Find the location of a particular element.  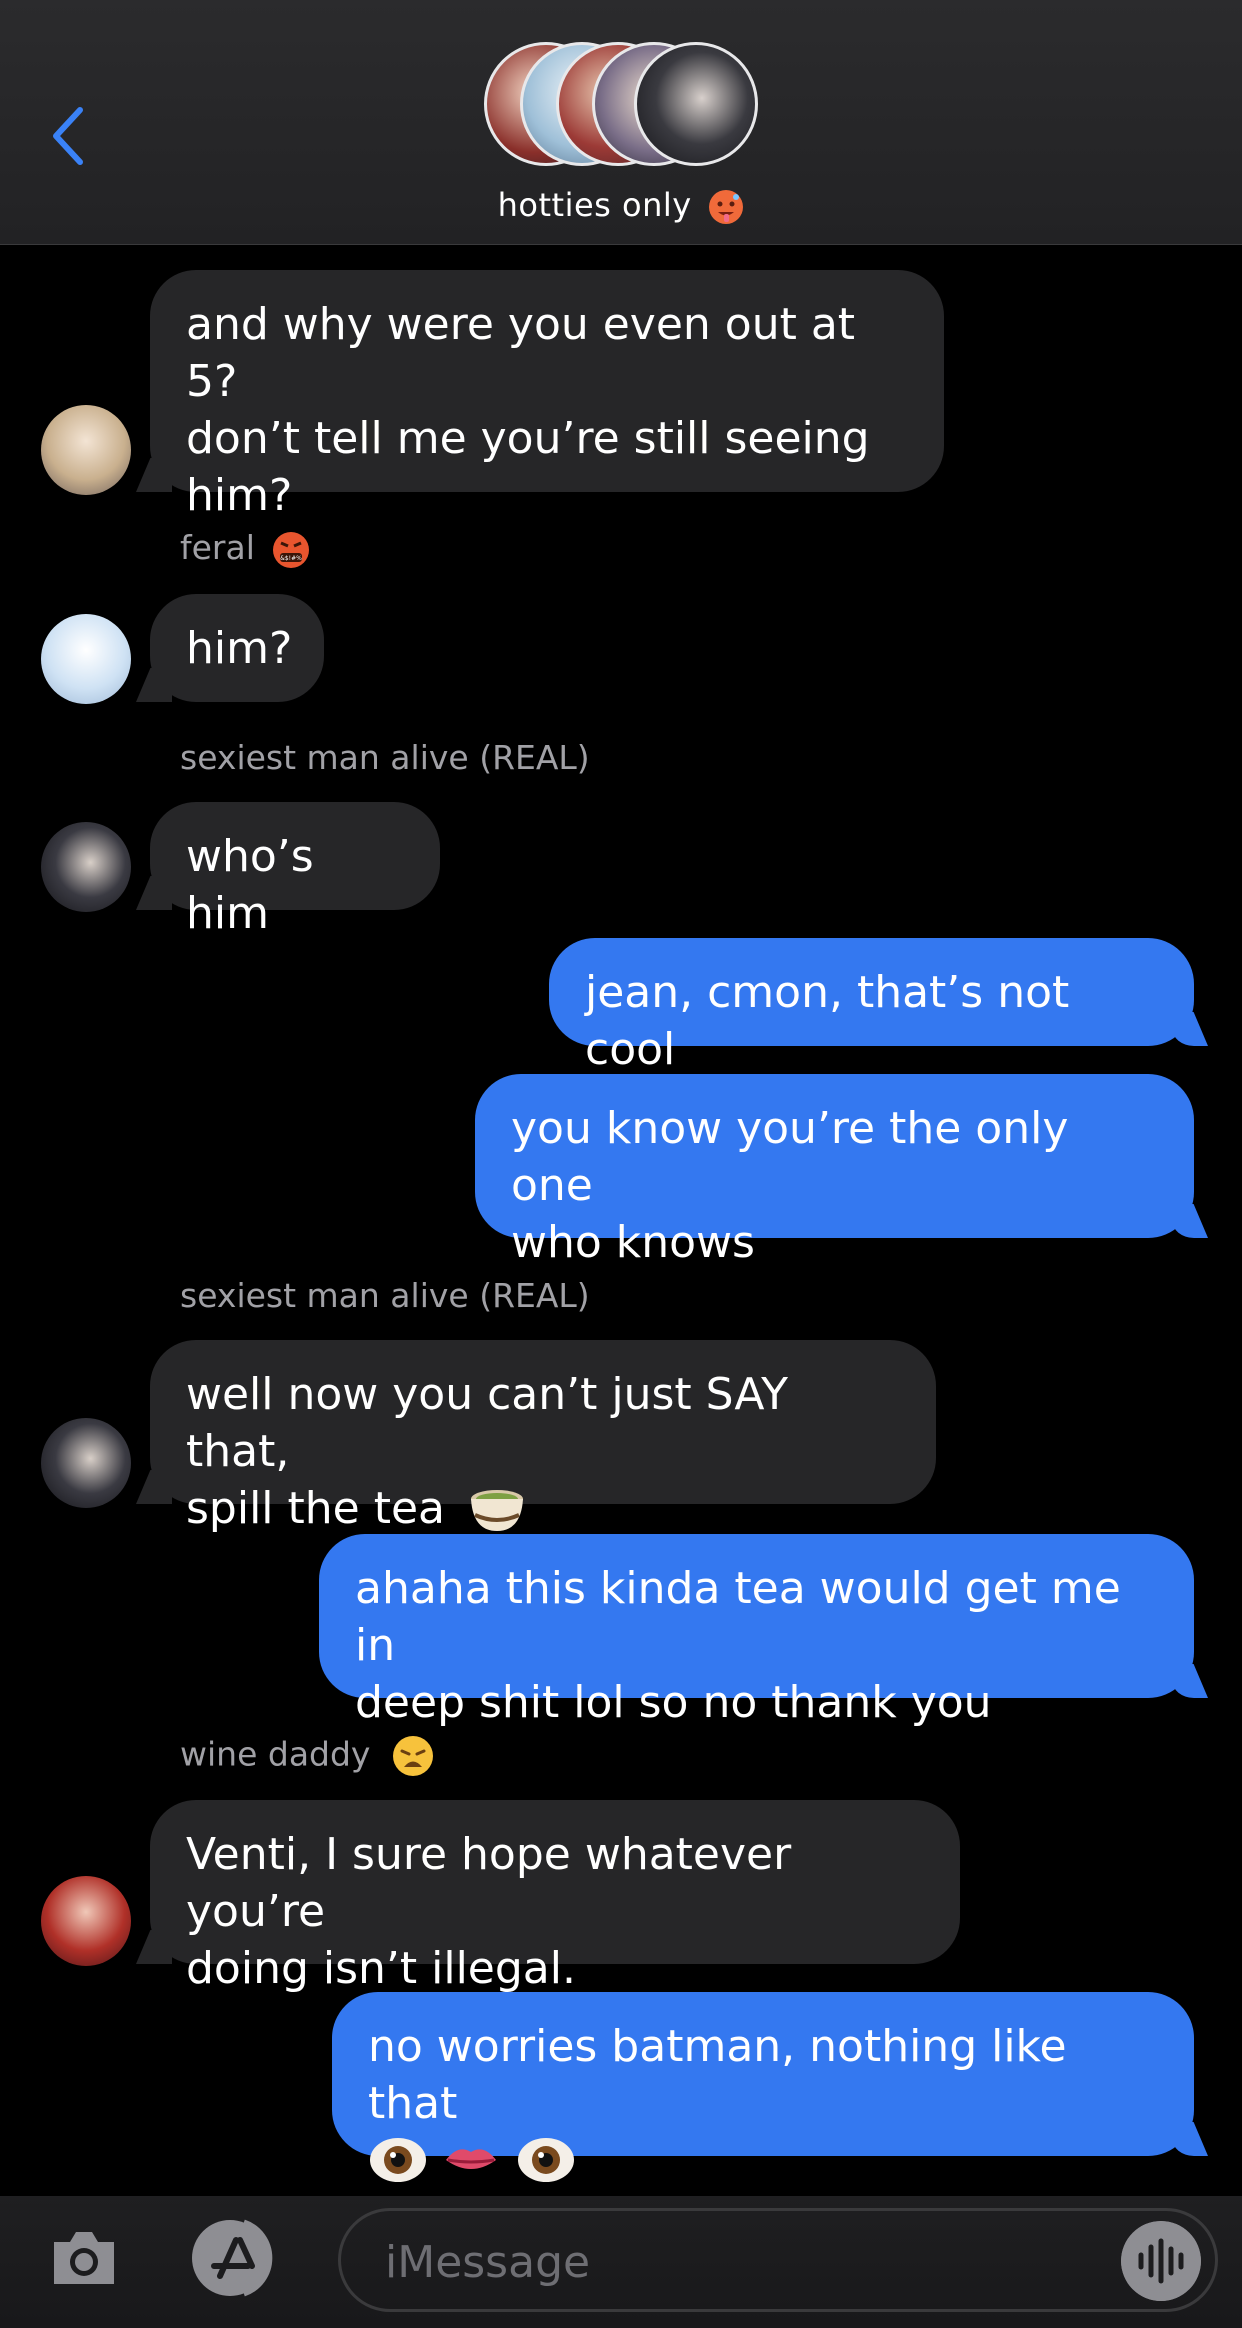

message-bubble-outgoing: jean, cmon, that’s not cool is located at coordinates (871, 1006).